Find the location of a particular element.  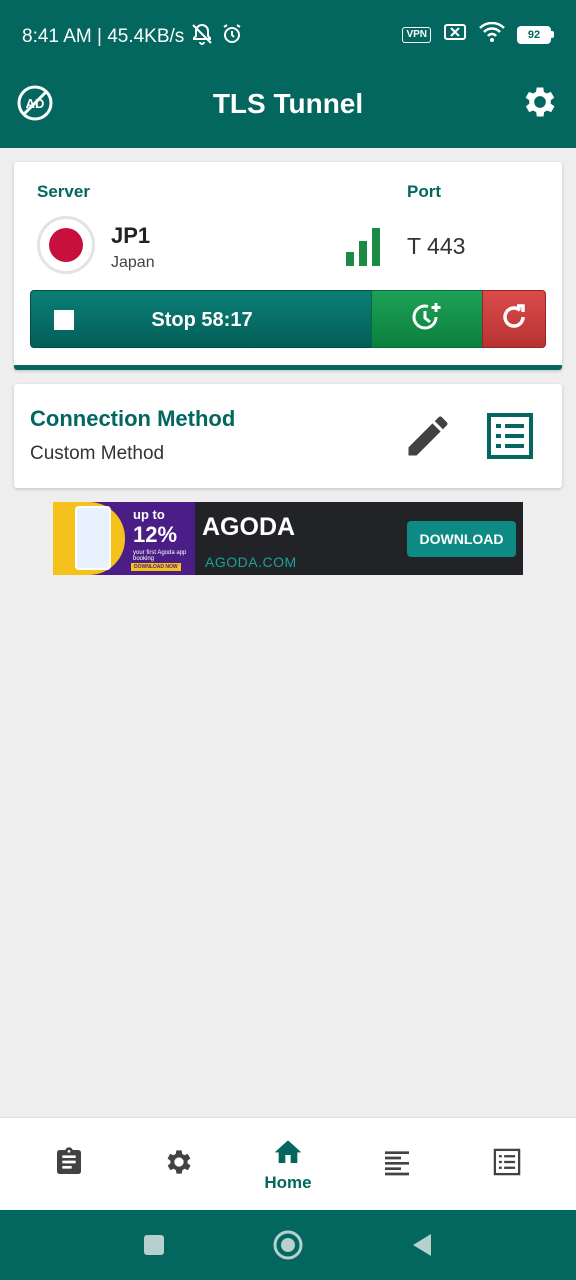

back-triangle-icon is located at coordinates (422, 1245).